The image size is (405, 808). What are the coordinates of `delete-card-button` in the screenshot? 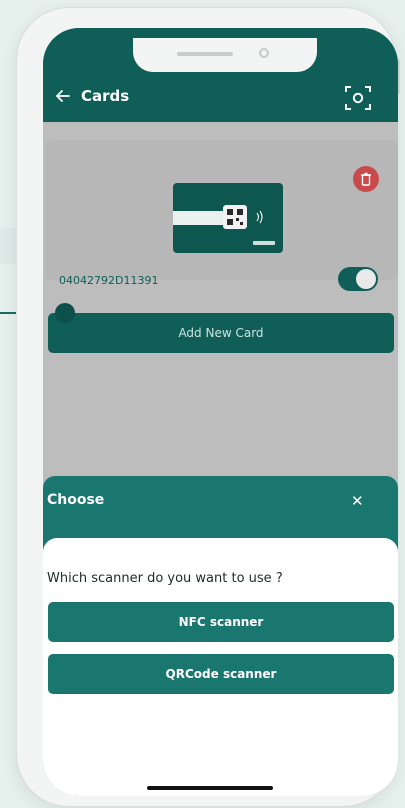 It's located at (366, 179).